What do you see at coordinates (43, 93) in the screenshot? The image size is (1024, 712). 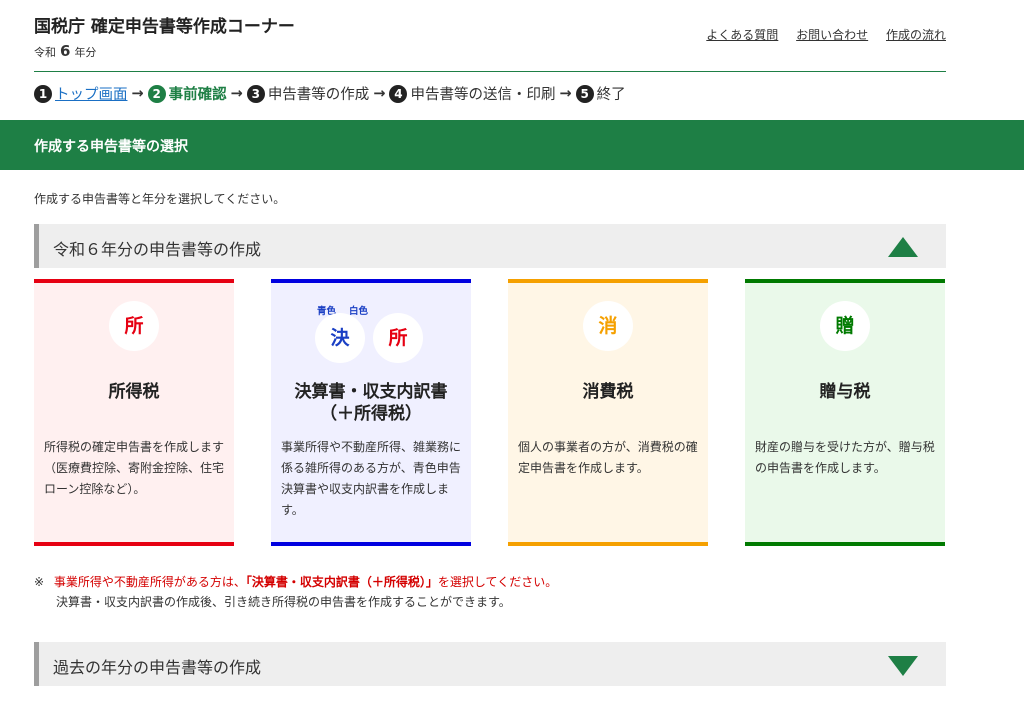 I see `step-number-1: 1` at bounding box center [43, 93].